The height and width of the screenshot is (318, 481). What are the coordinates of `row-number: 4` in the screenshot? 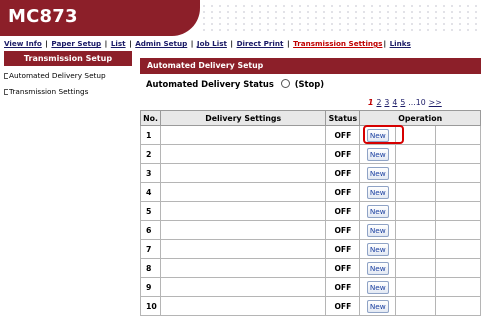 It's located at (150, 192).